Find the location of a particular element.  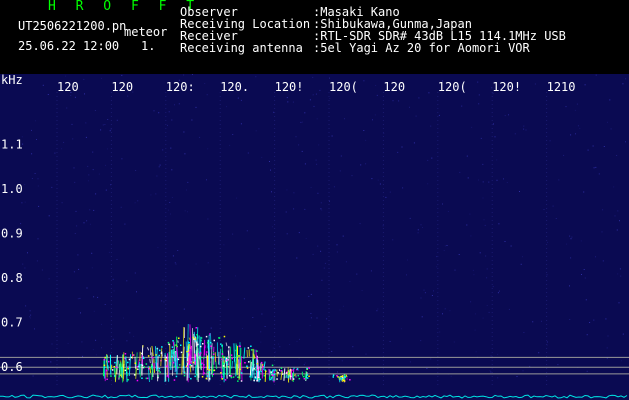

x-tick-label: 120( is located at coordinates (343, 87).